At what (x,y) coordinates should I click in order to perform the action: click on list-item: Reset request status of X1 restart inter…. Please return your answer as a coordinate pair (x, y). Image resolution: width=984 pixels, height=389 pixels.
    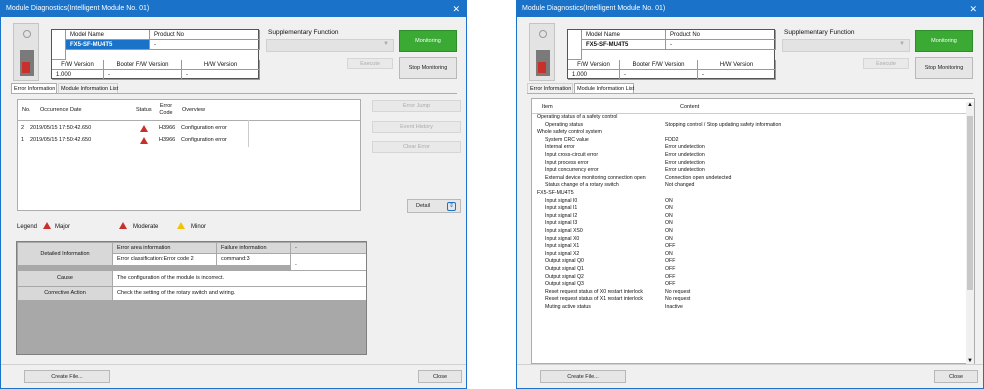
    Looking at the image, I should click on (747, 300).